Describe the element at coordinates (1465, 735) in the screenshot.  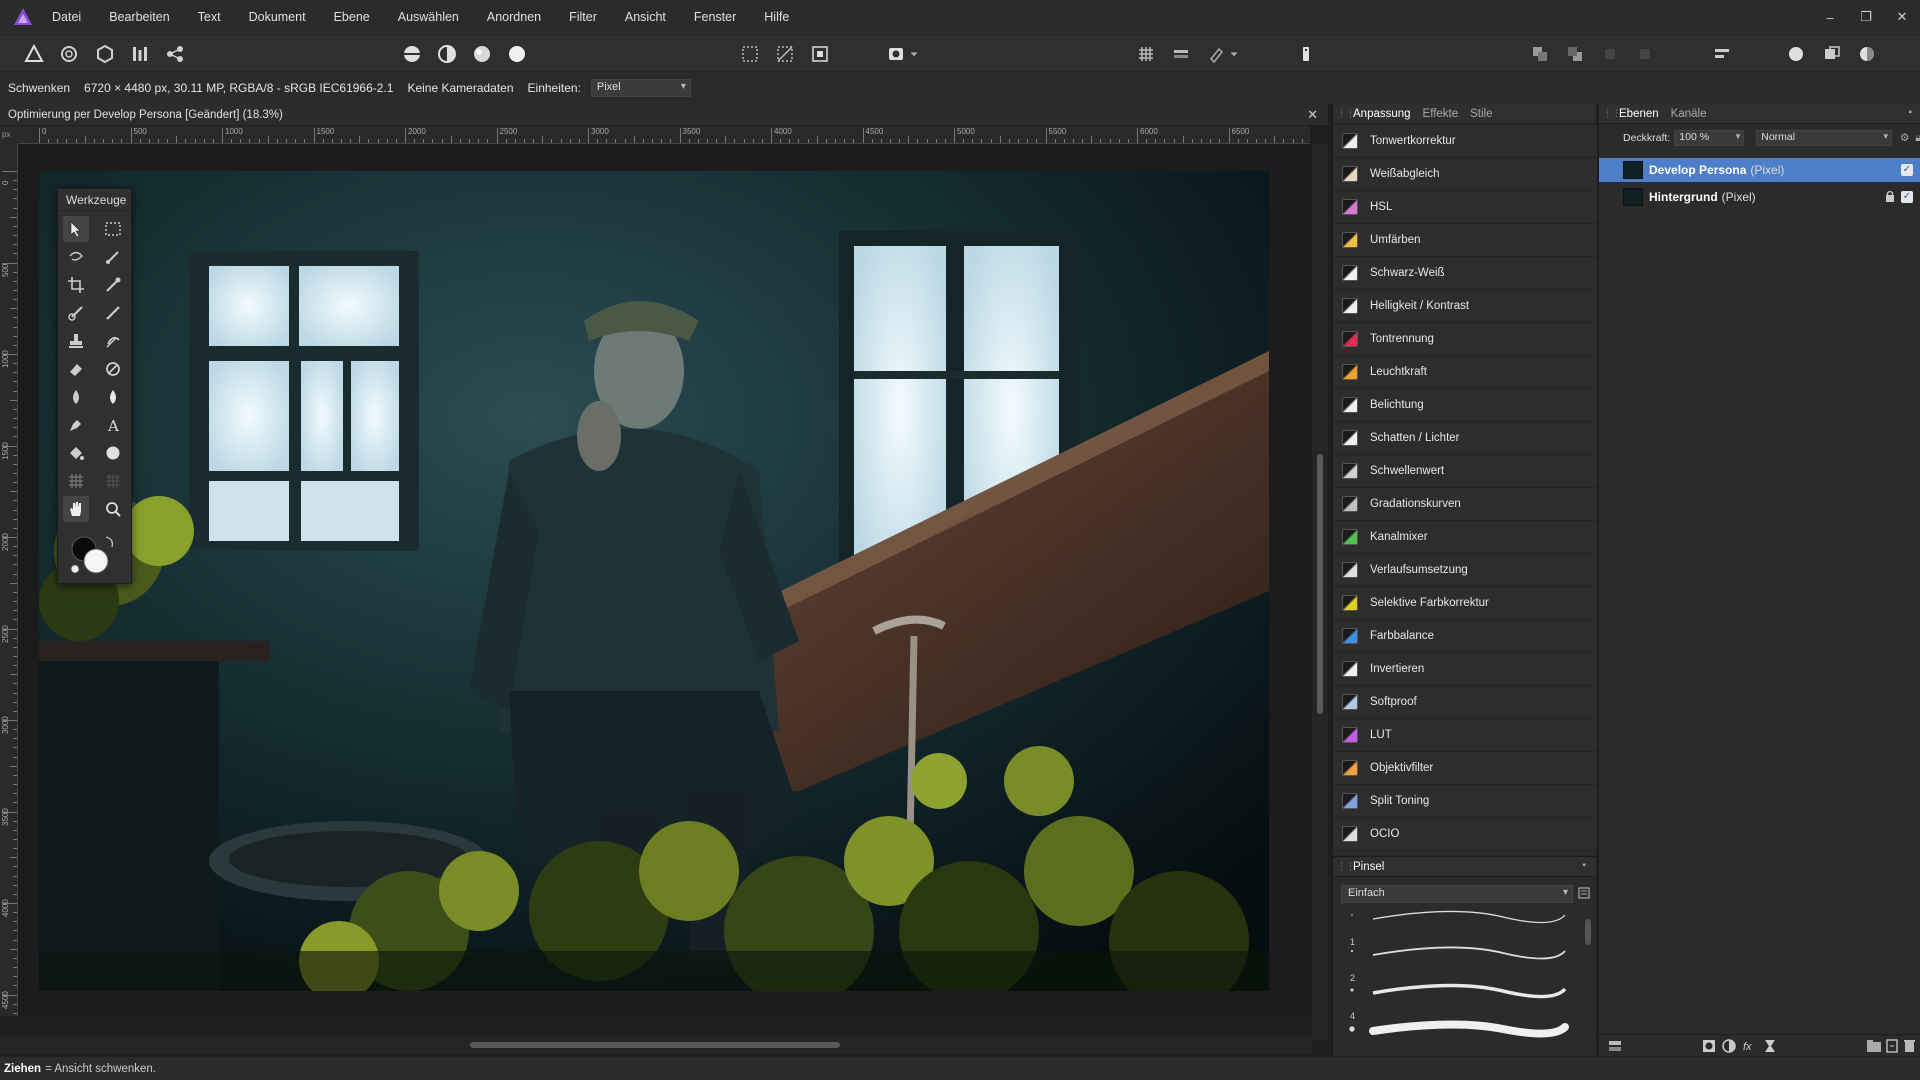
I see `adjustment-item: LUT` at that location.